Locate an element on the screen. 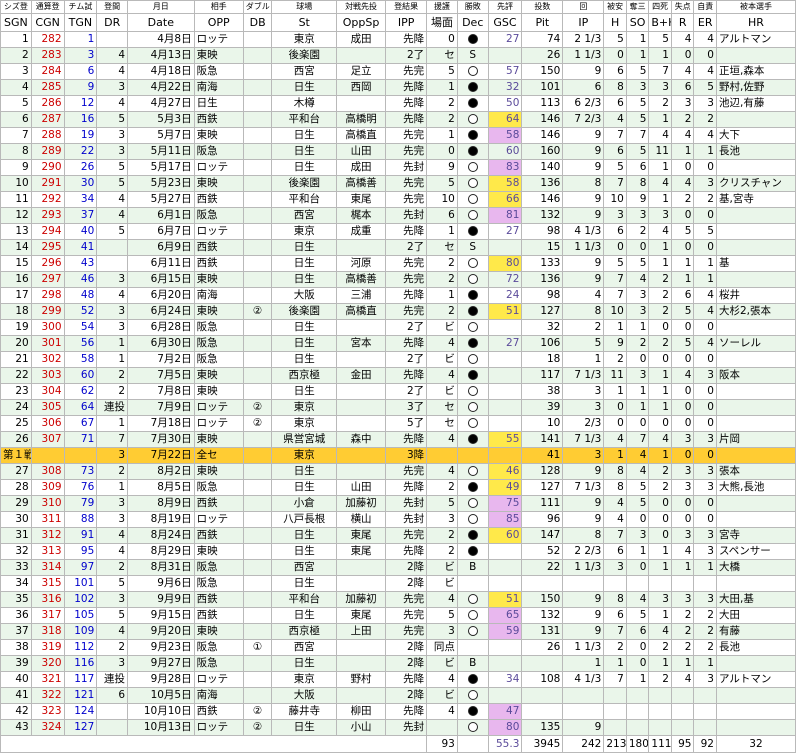 The image size is (799, 753). cell-h: 1 is located at coordinates (615, 391).